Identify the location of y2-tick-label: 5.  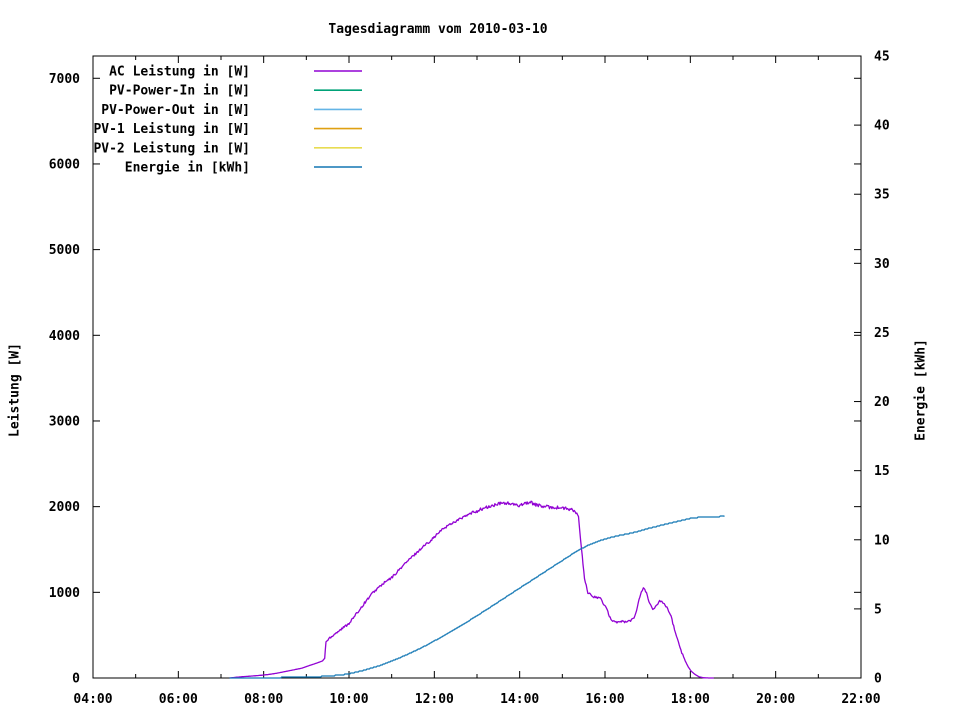
(878, 609).